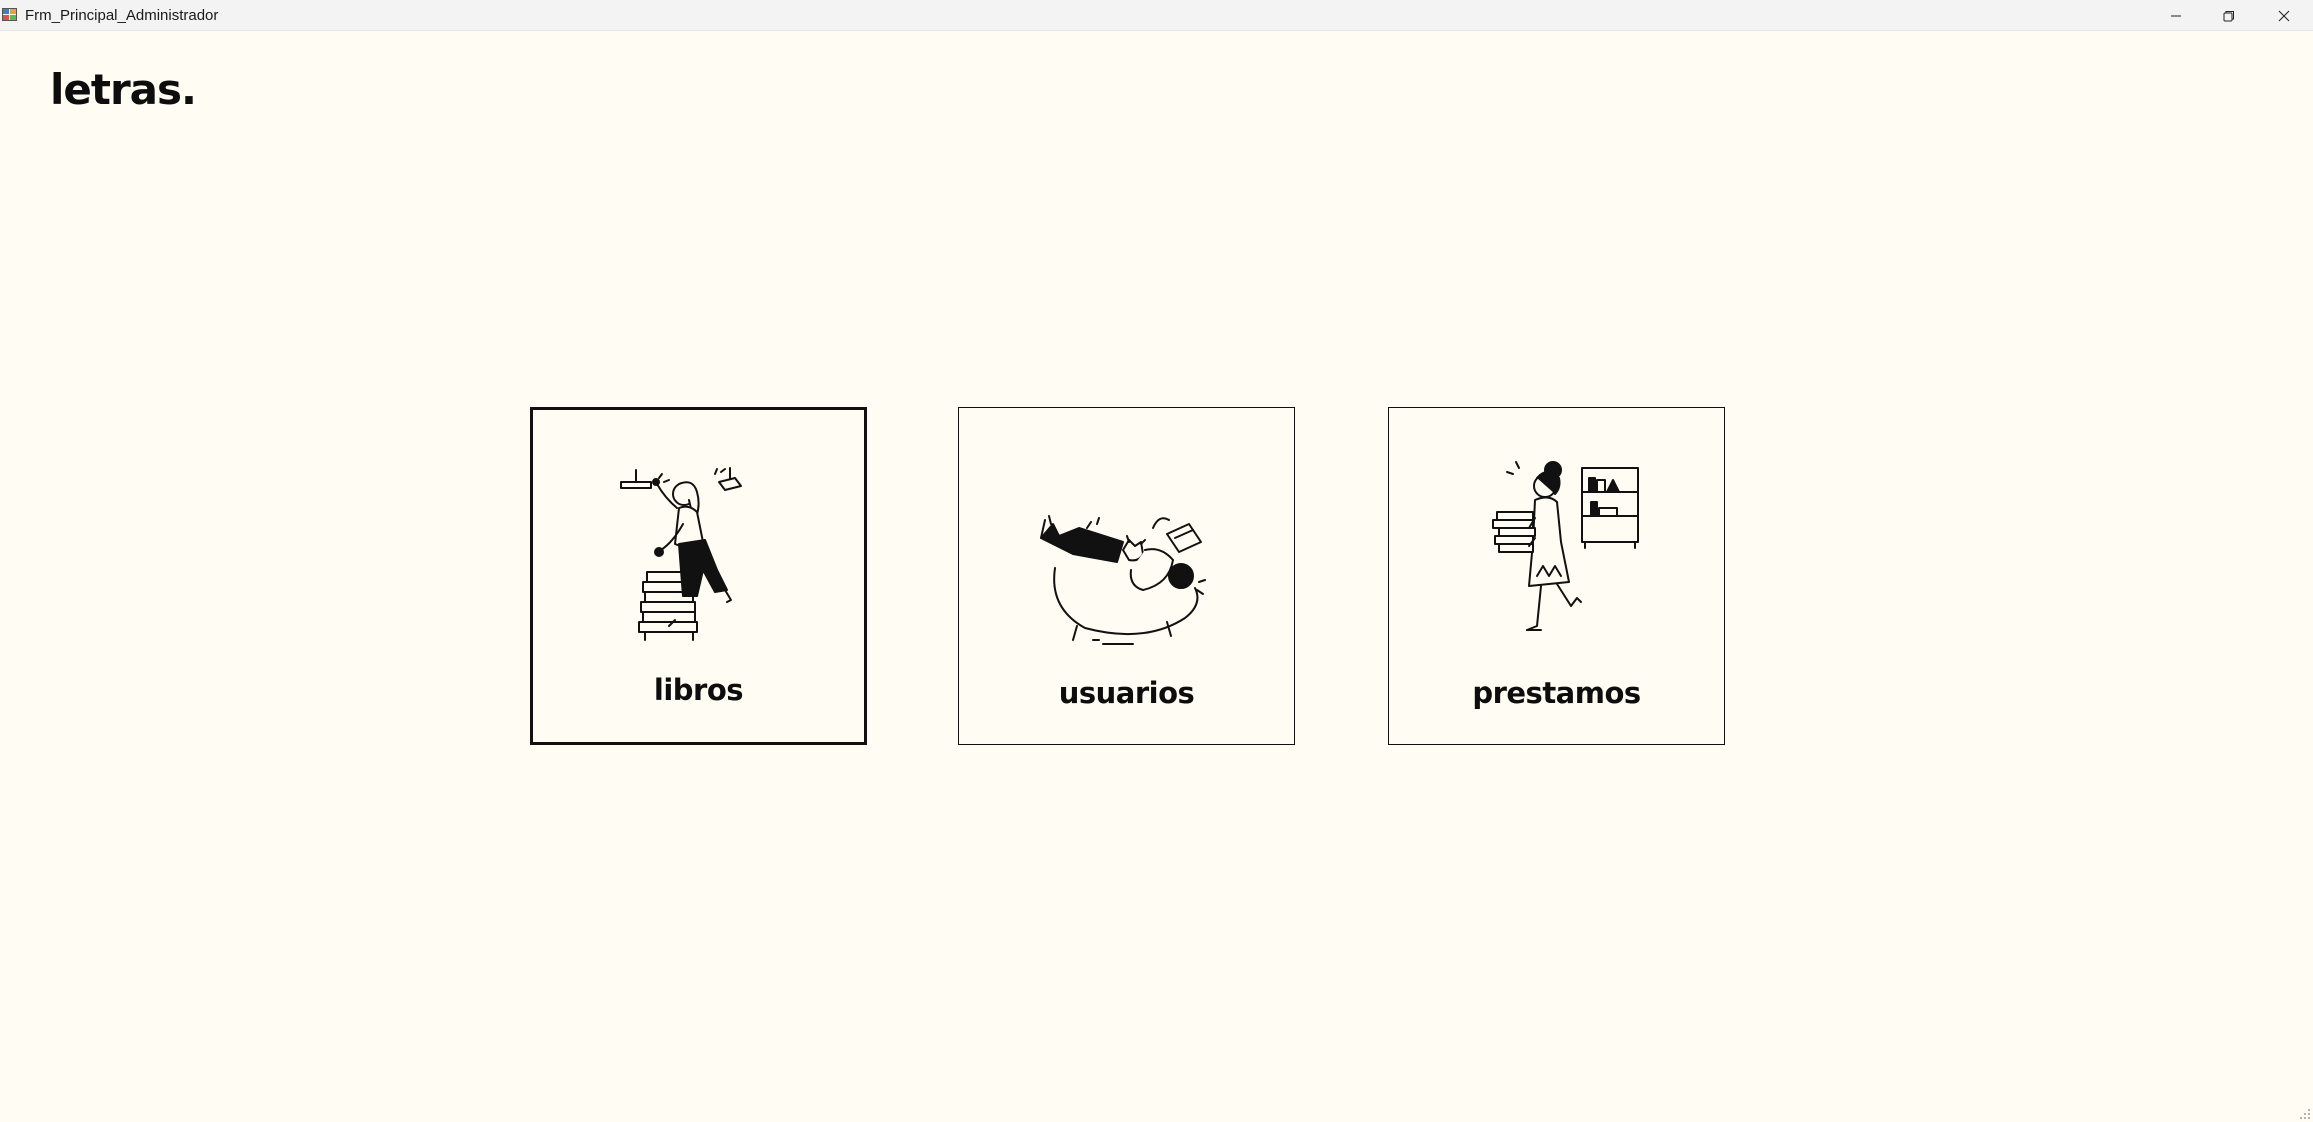 The height and width of the screenshot is (1122, 2313). I want to click on app-logo: letras., so click(123, 89).